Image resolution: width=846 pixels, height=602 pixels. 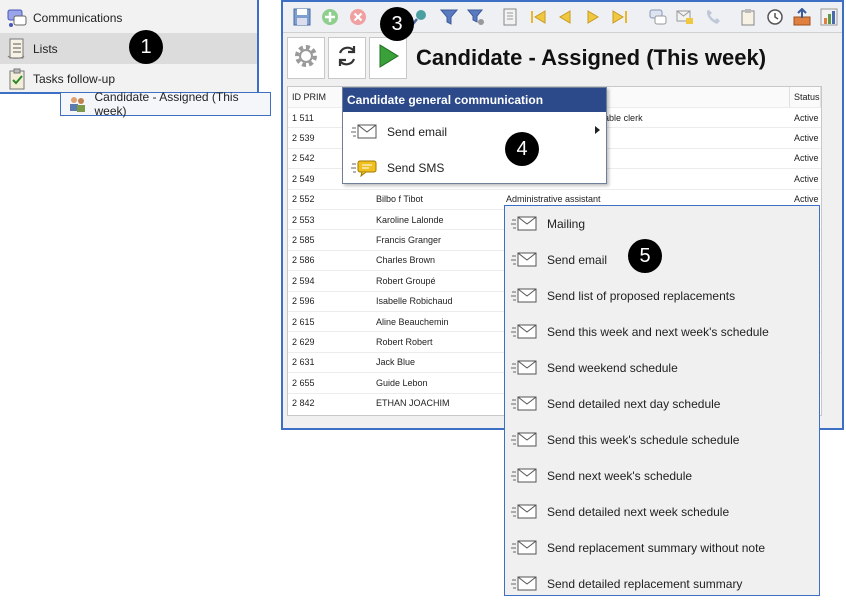 I want to click on submenu-item-label: Send detailed next week schedule, so click(x=638, y=512).